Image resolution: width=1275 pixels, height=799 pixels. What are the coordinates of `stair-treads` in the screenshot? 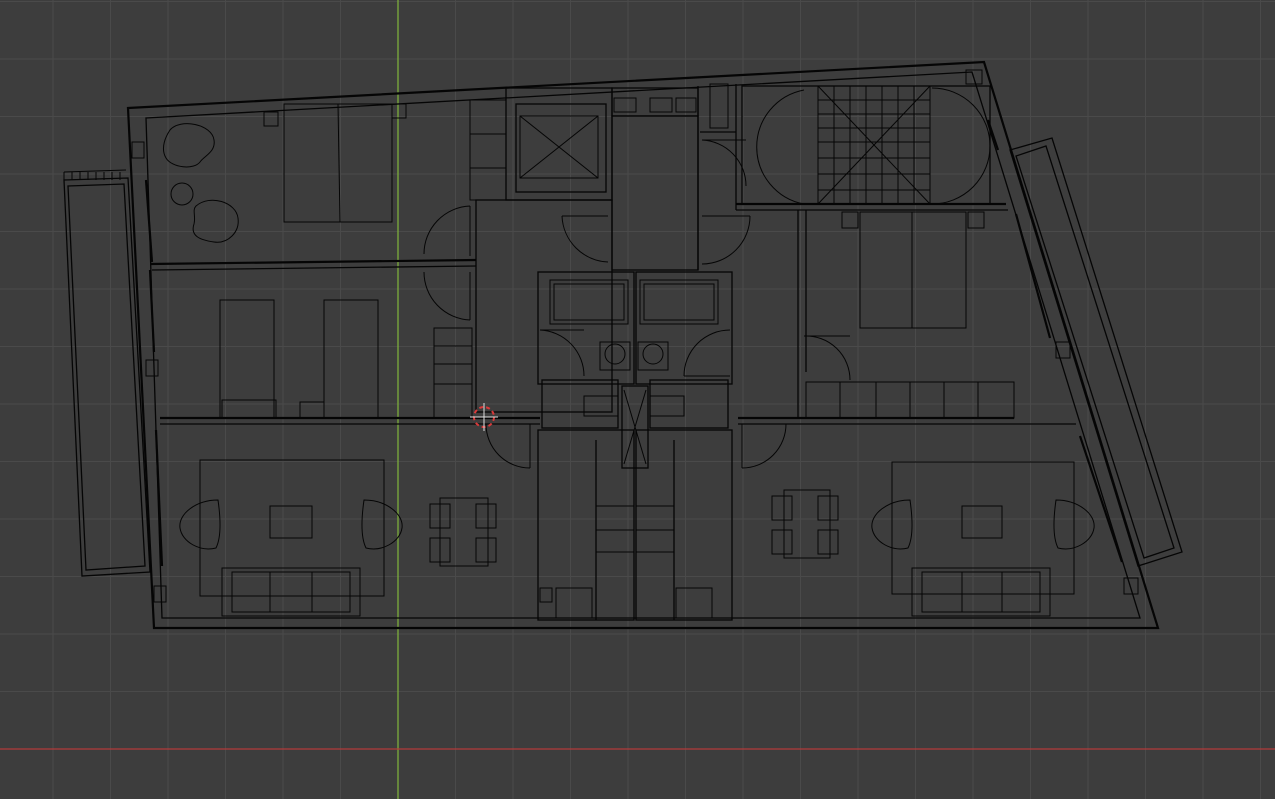 It's located at (874, 145).